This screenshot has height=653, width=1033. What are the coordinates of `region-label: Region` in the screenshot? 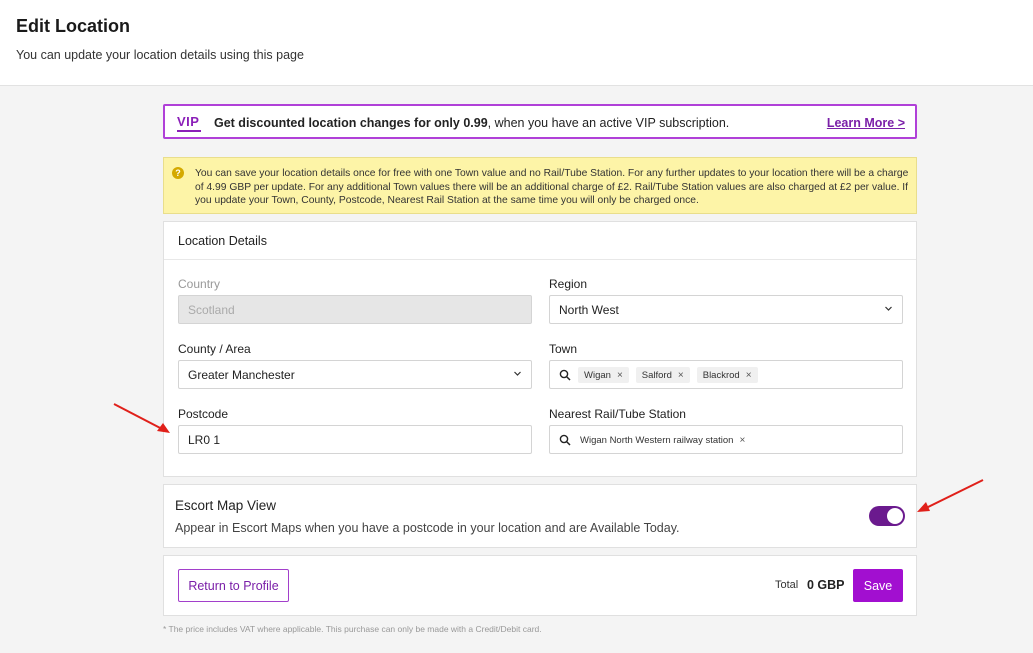 It's located at (568, 284).